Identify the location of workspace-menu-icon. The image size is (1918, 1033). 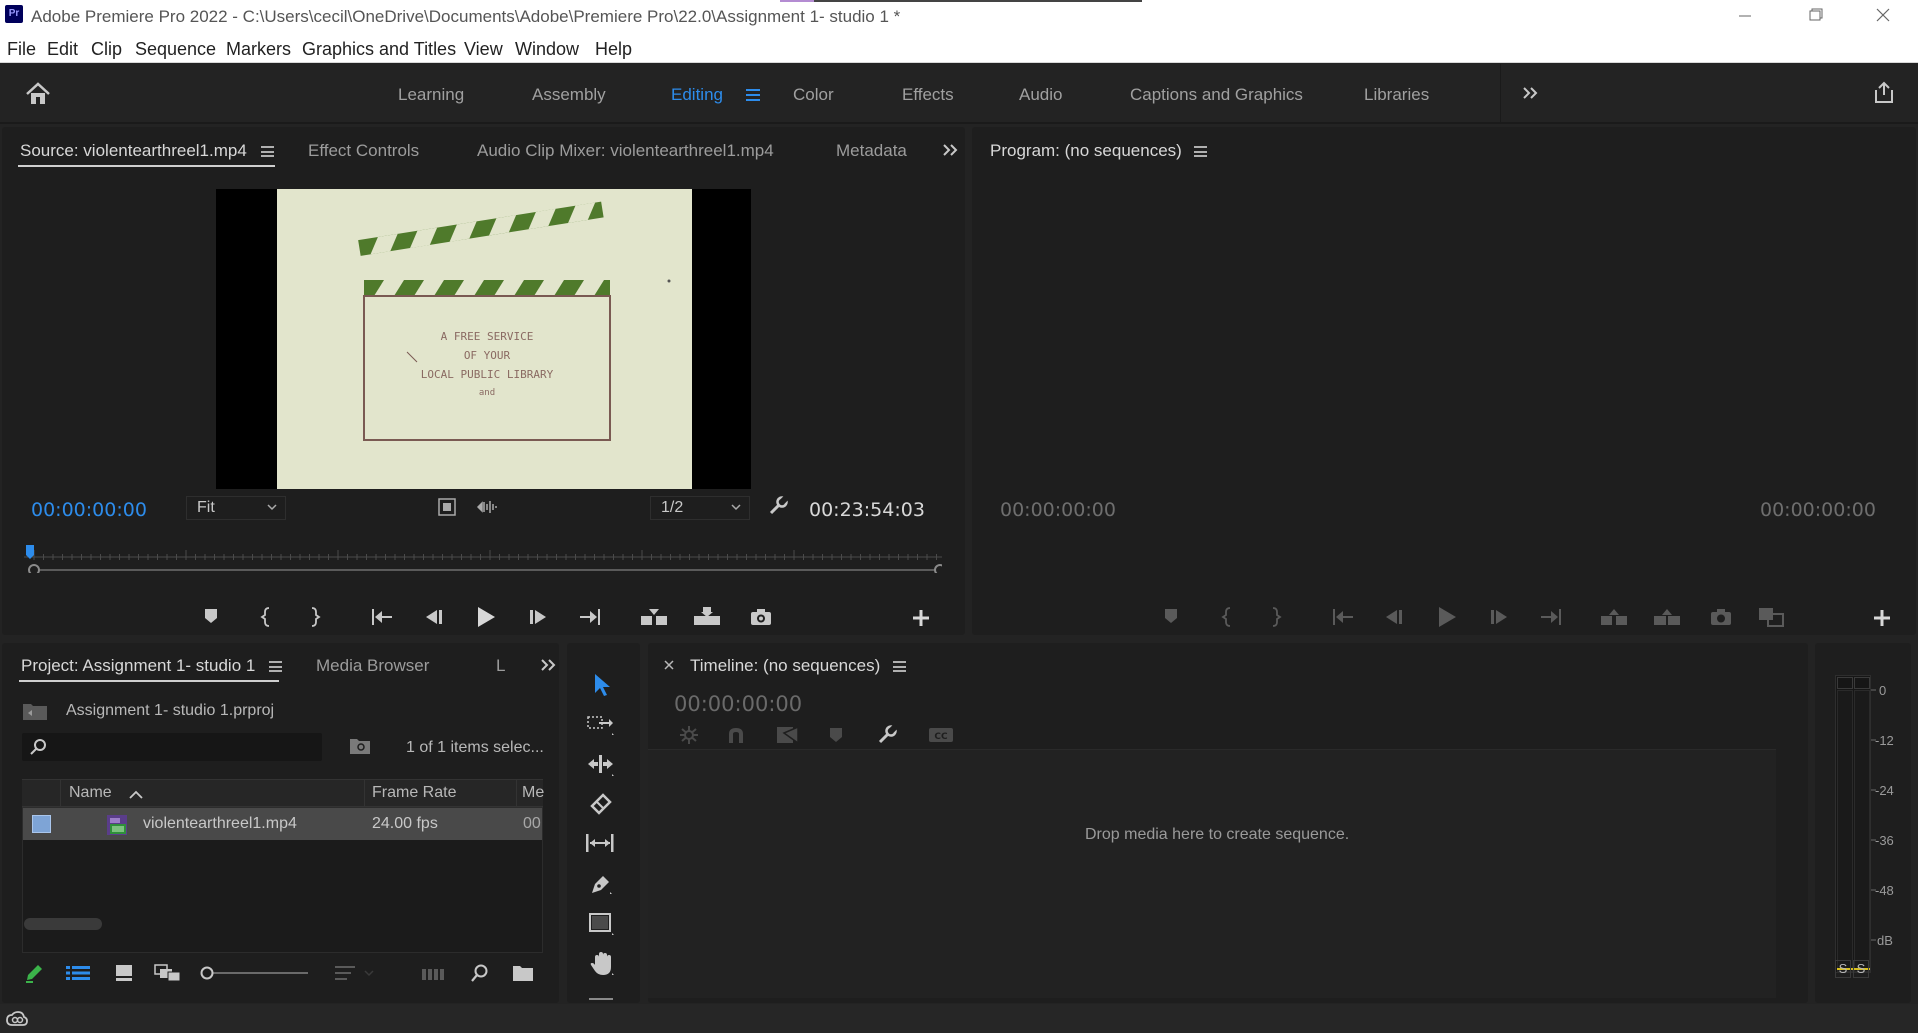
(753, 95).